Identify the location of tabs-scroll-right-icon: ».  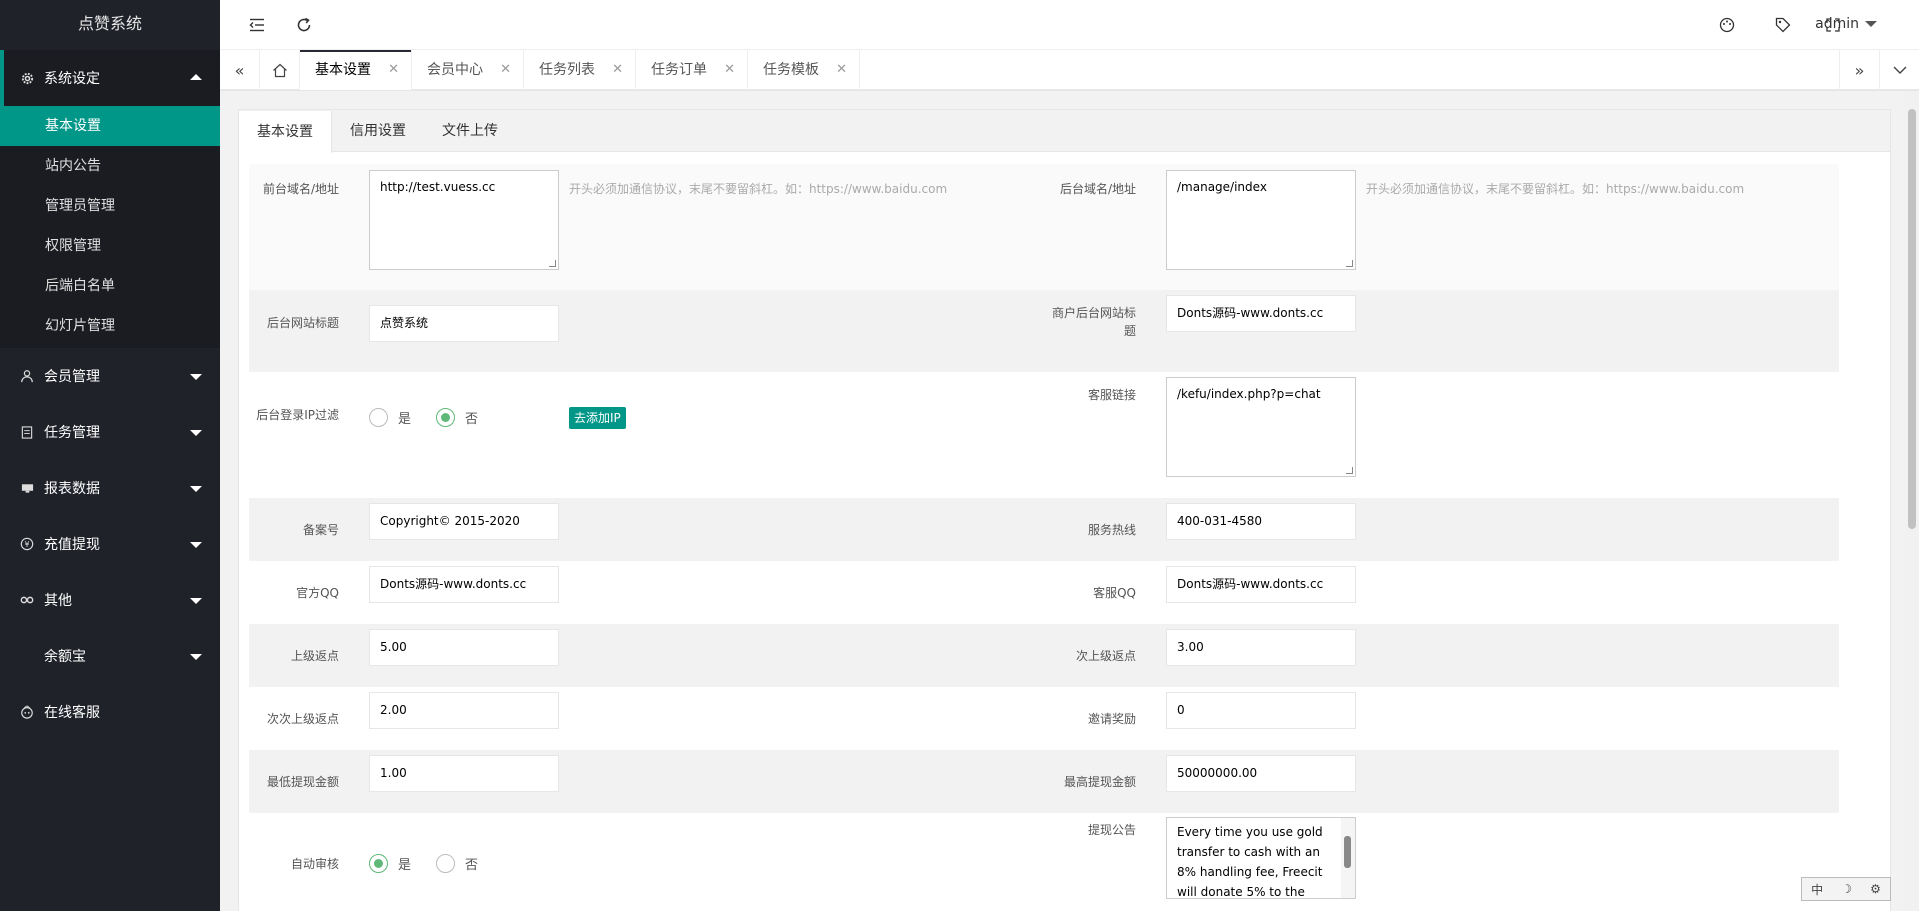
(1859, 70).